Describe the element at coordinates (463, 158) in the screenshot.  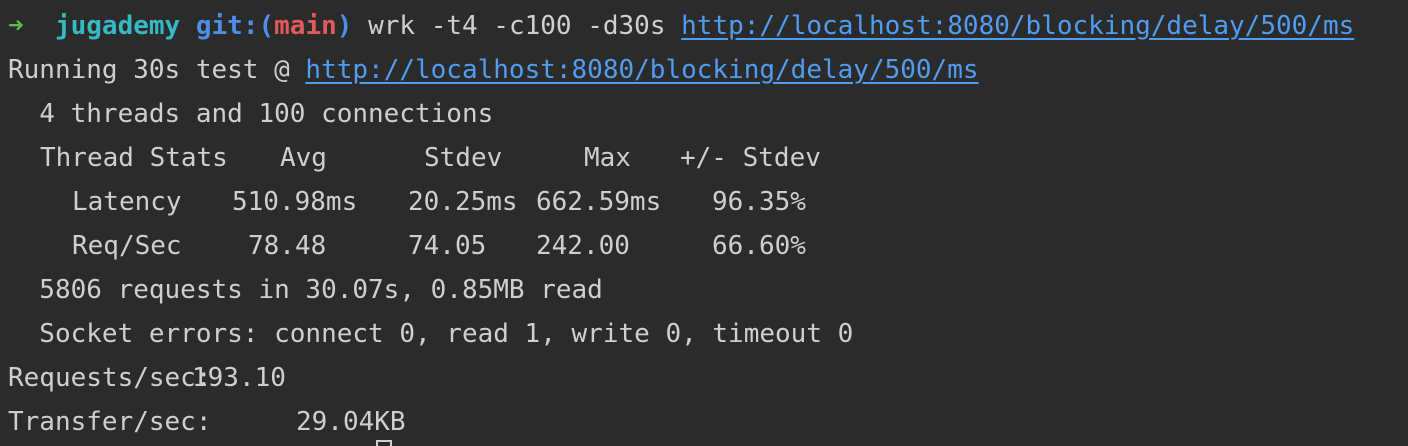
I see `stats-header-stdev: Stdev` at that location.